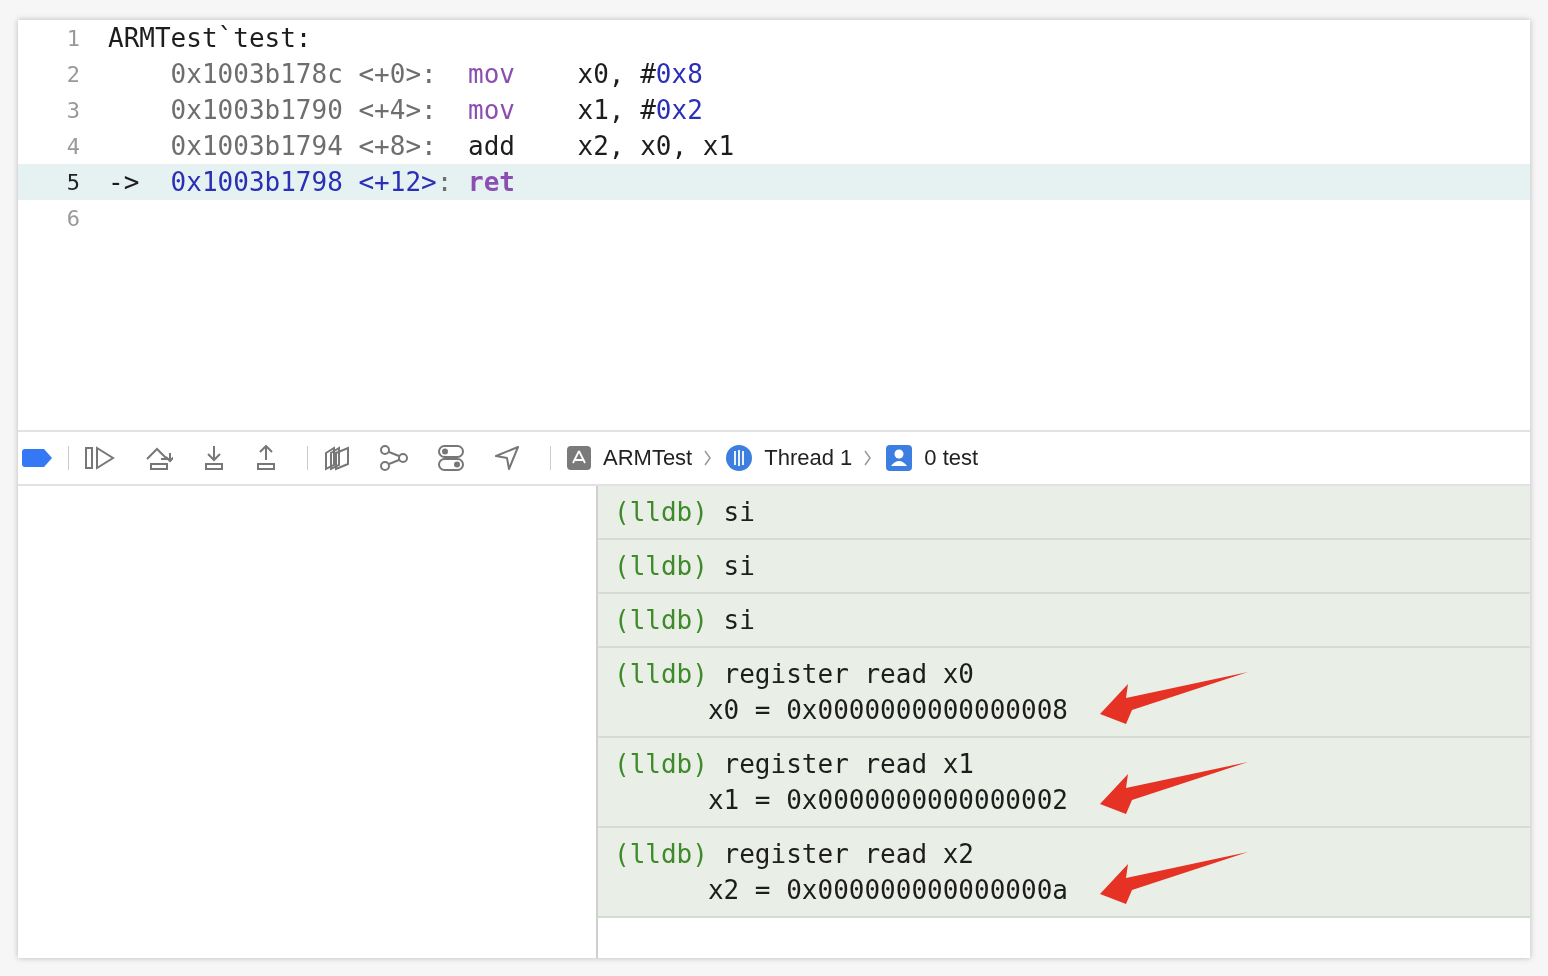  Describe the element at coordinates (397, 182) in the screenshot. I see `instruction-offset: <+12>` at that location.